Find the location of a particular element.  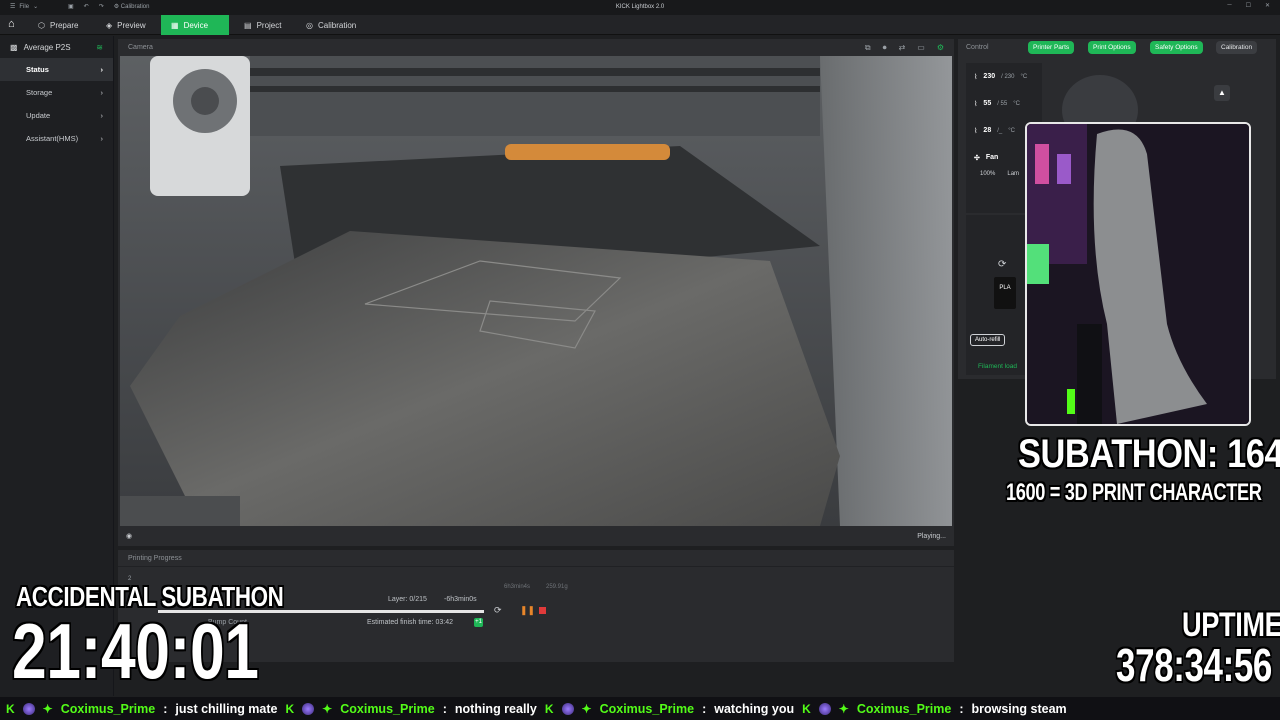

maximize-icon: ☐ is located at coordinates (1248, 5).